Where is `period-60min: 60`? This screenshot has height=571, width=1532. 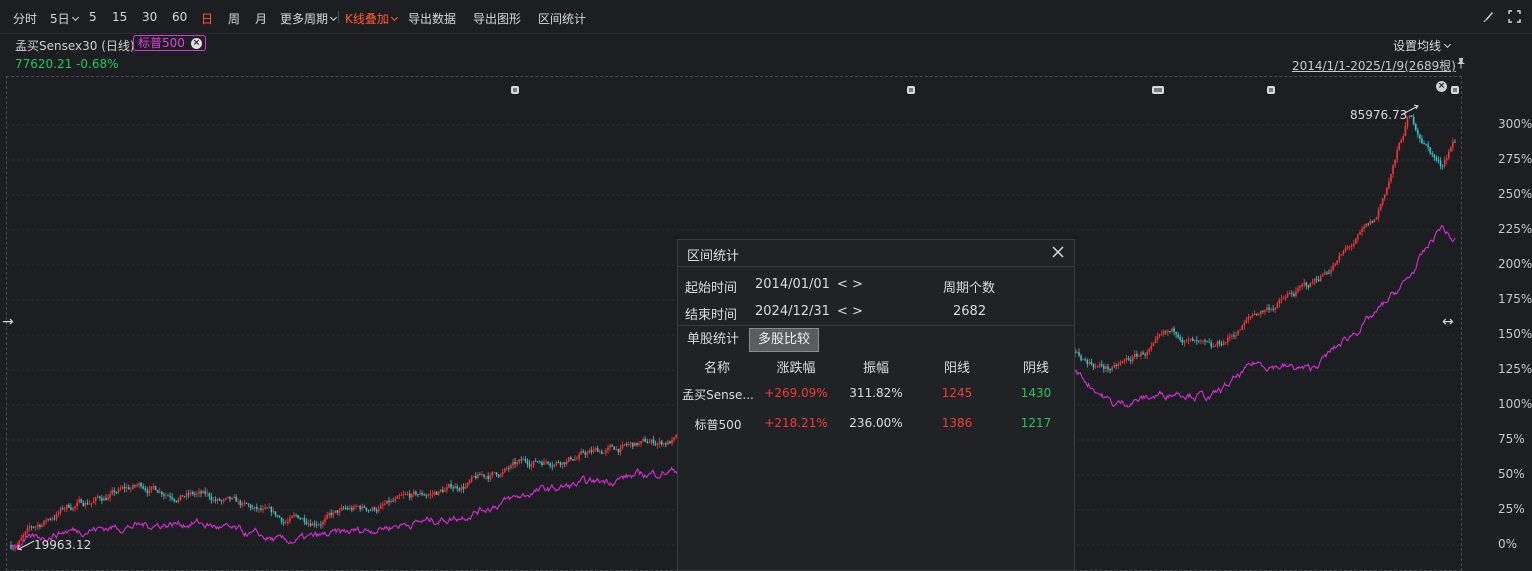 period-60min: 60 is located at coordinates (179, 17).